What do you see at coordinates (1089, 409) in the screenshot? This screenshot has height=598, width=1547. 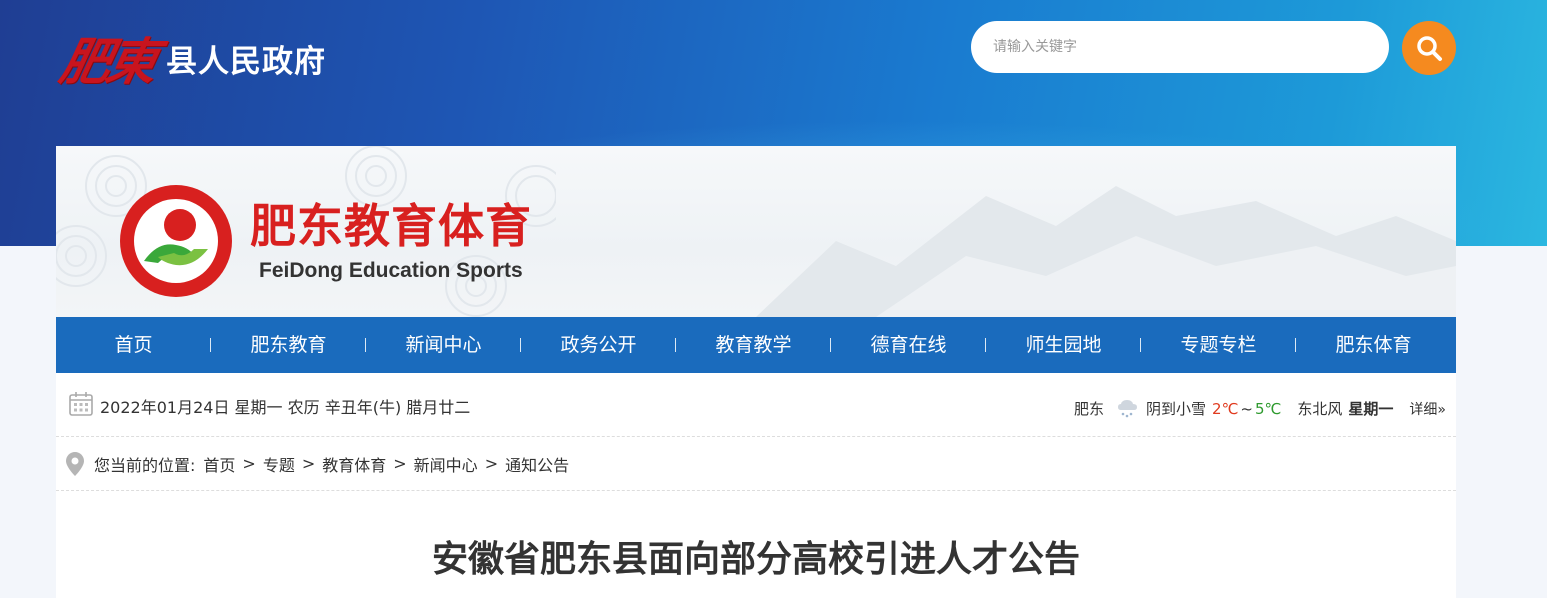 I see `weather-city: 肥东` at bounding box center [1089, 409].